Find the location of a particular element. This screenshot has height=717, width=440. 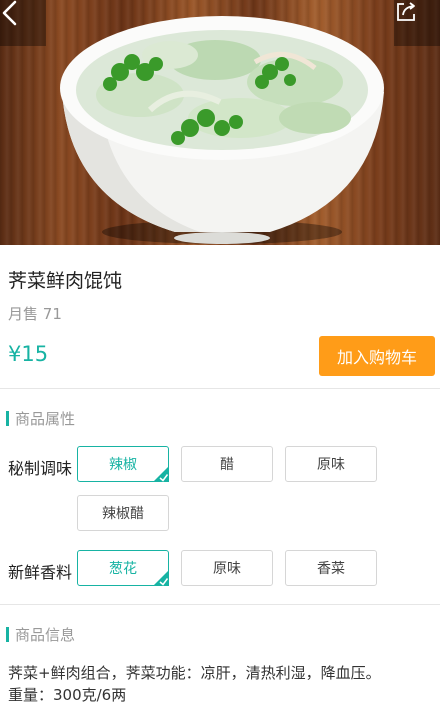

info-section-header: 商品信息 is located at coordinates (40, 634).